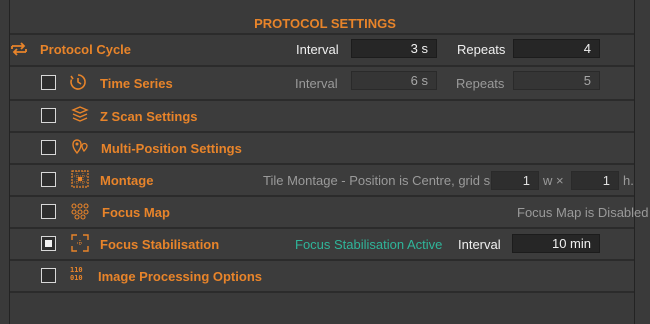  I want to click on image-processing-label: Image Processing Options, so click(180, 276).